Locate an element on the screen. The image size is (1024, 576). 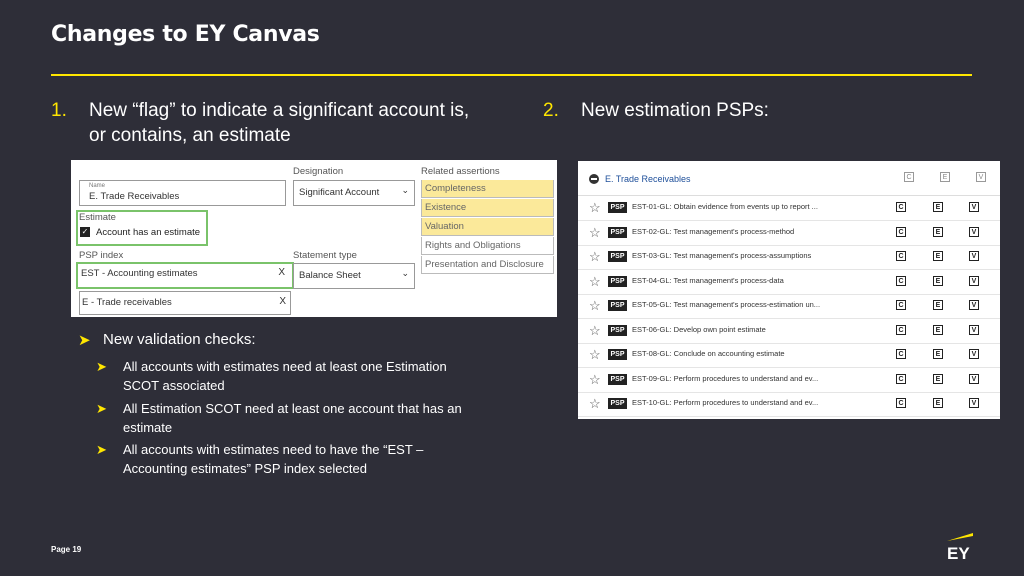
assertion-completeness: Completeness is located at coordinates (487, 189).